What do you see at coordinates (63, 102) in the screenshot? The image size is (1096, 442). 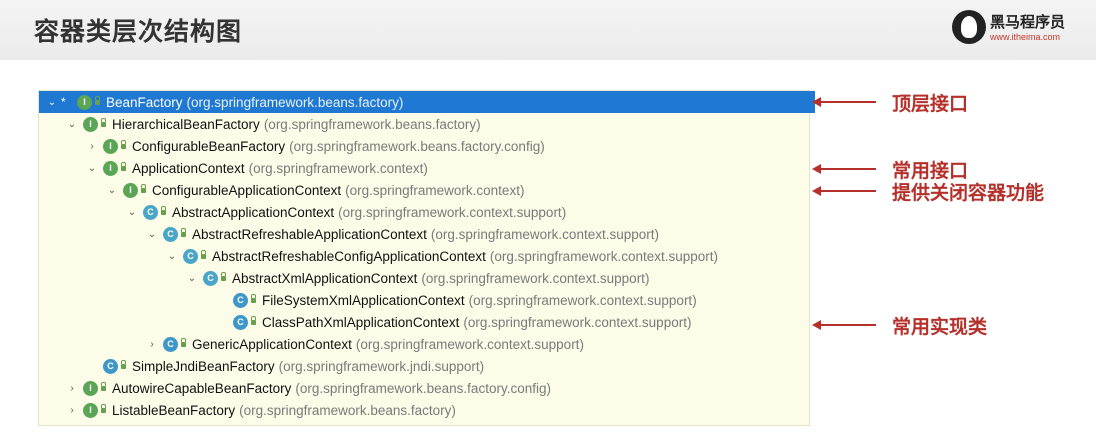 I see `root-marker: *` at bounding box center [63, 102].